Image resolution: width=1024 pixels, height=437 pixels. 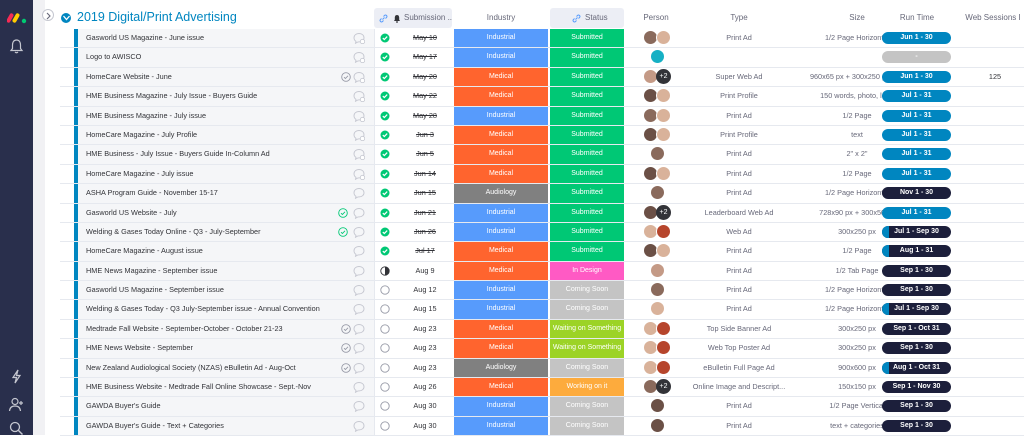 What do you see at coordinates (414, 96) in the screenshot?
I see `submission-cell: May 22` at bounding box center [414, 96].